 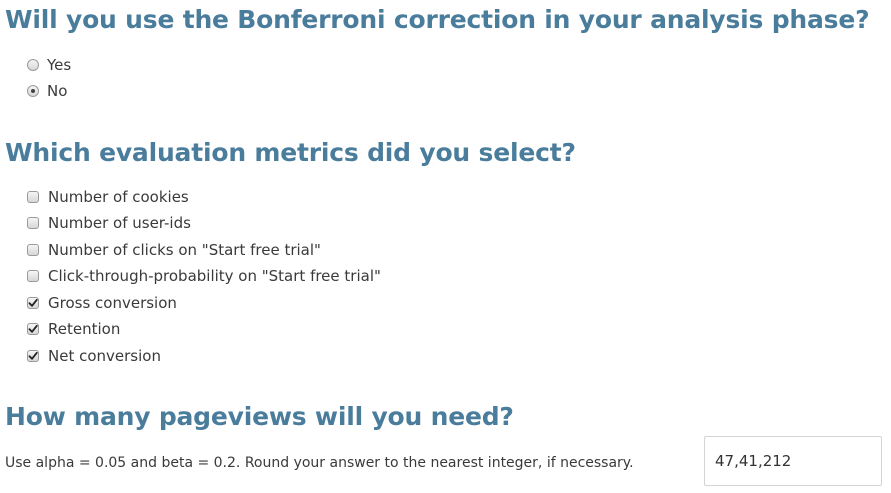 I want to click on checkbox-option-label: Gross conversion, so click(x=112, y=303).